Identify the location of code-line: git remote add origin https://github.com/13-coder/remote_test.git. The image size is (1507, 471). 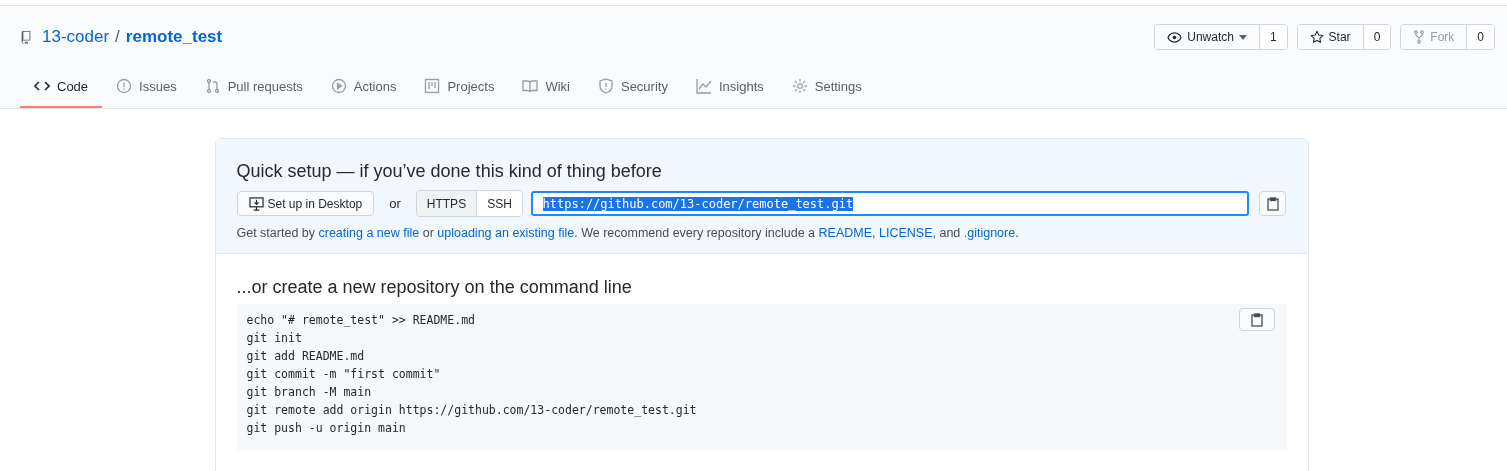
(471, 410).